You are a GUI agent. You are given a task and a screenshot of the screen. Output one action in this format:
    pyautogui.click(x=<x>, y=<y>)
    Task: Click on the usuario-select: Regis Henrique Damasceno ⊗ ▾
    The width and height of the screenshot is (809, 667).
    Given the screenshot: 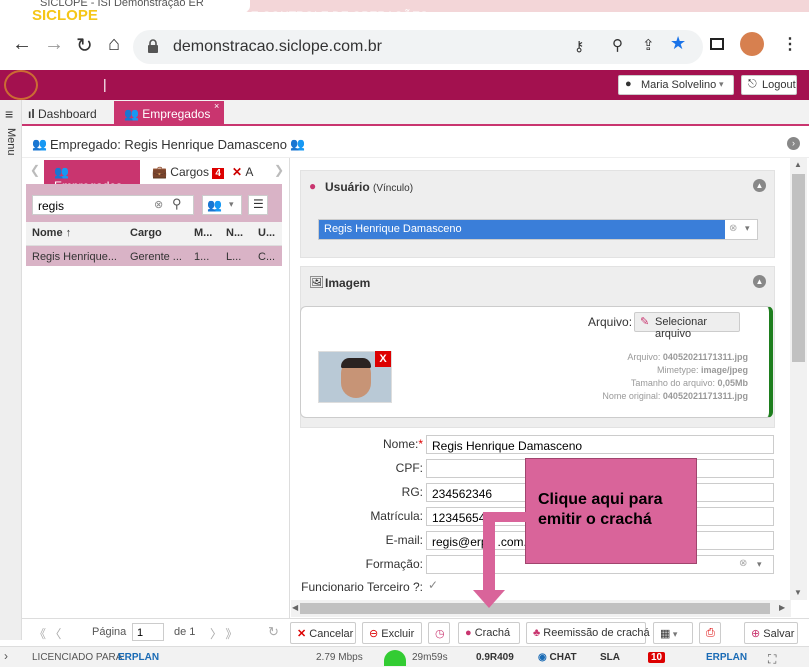 What is the action you would take?
    pyautogui.click(x=538, y=229)
    